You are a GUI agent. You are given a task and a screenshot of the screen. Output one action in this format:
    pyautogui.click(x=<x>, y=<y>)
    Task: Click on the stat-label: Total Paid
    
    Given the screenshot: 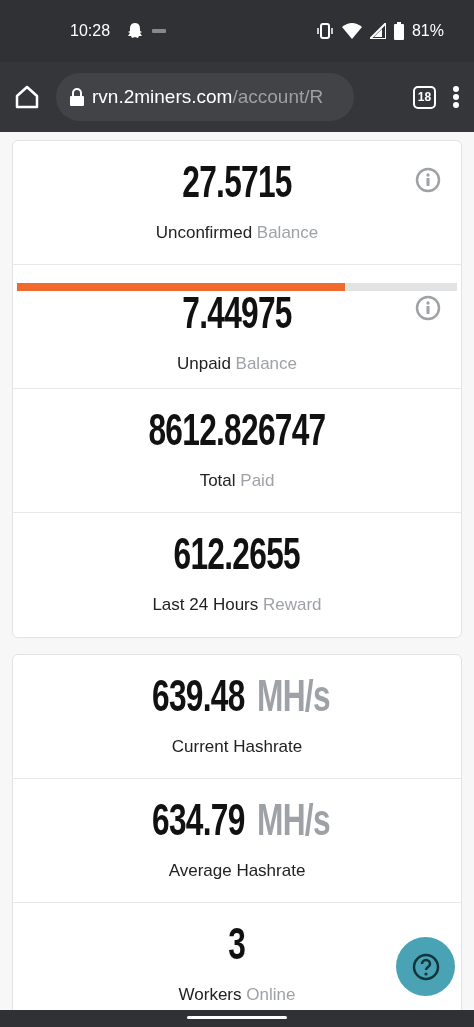 What is the action you would take?
    pyautogui.click(x=237, y=480)
    